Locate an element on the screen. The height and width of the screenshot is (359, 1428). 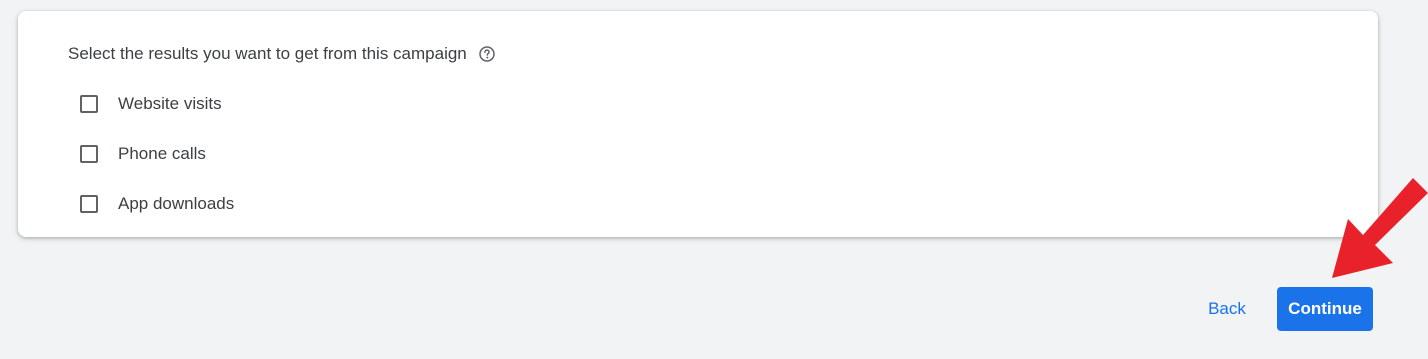
option-website-visits: Website visits is located at coordinates (157, 104).